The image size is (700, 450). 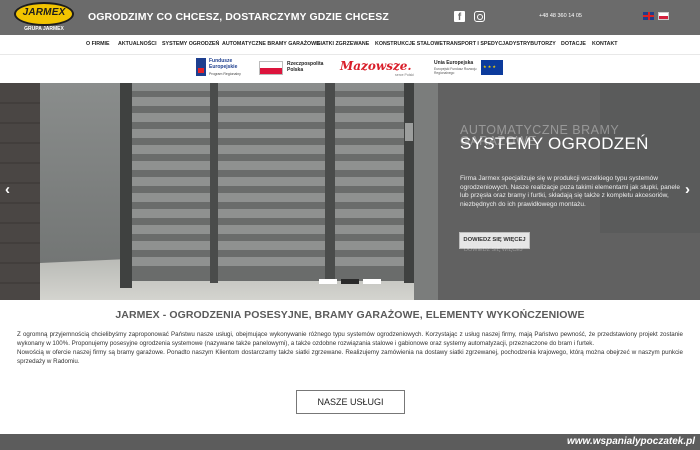 I want to click on nav-item-siatki-zgrzewane: SIATKI ZGRZEWANE, so click(x=343, y=44).